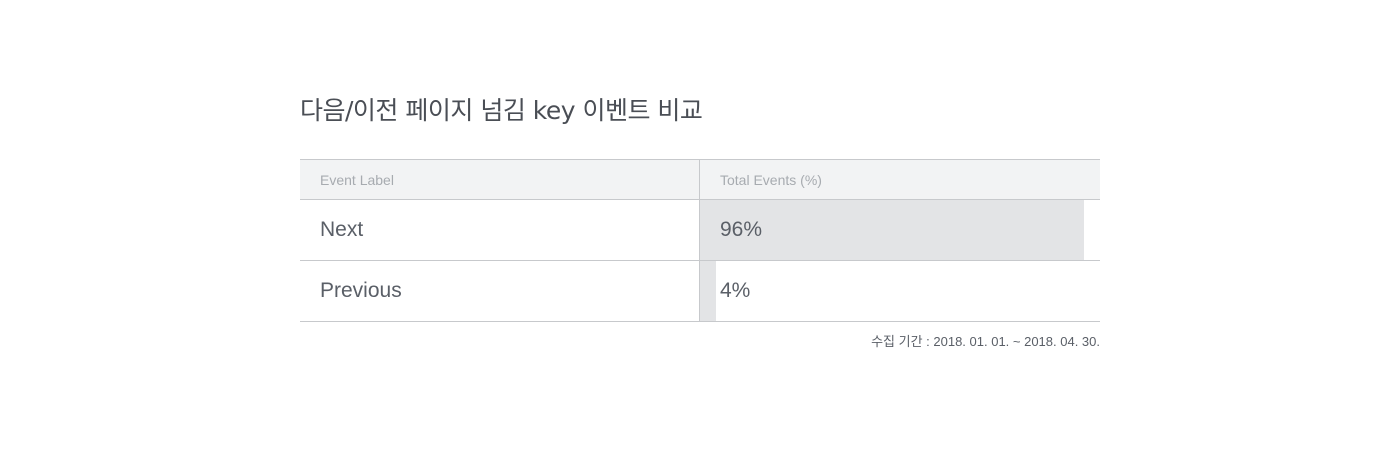  I want to click on header-event-label: Event Label, so click(357, 179).